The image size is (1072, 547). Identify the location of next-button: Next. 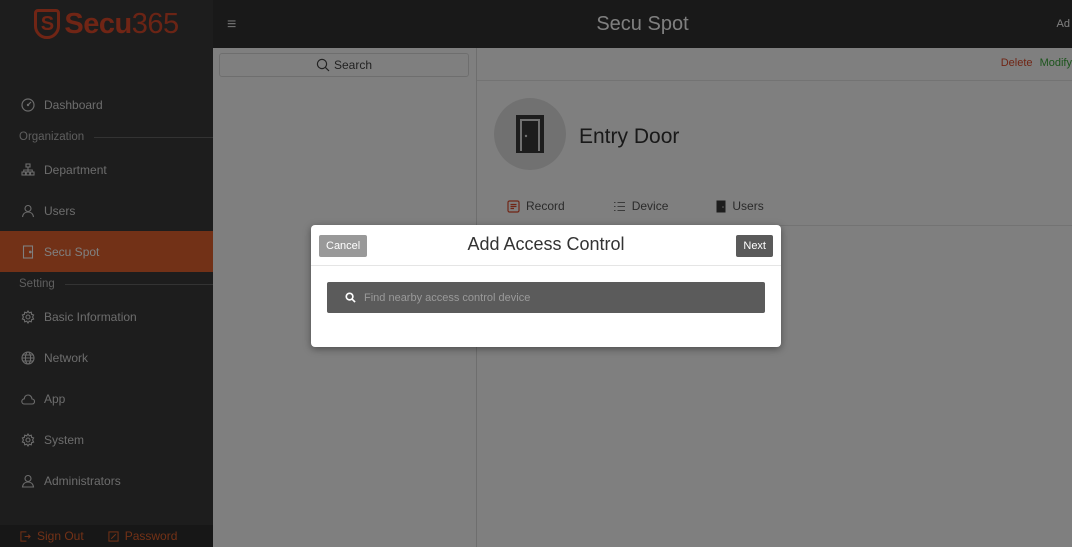
(754, 246).